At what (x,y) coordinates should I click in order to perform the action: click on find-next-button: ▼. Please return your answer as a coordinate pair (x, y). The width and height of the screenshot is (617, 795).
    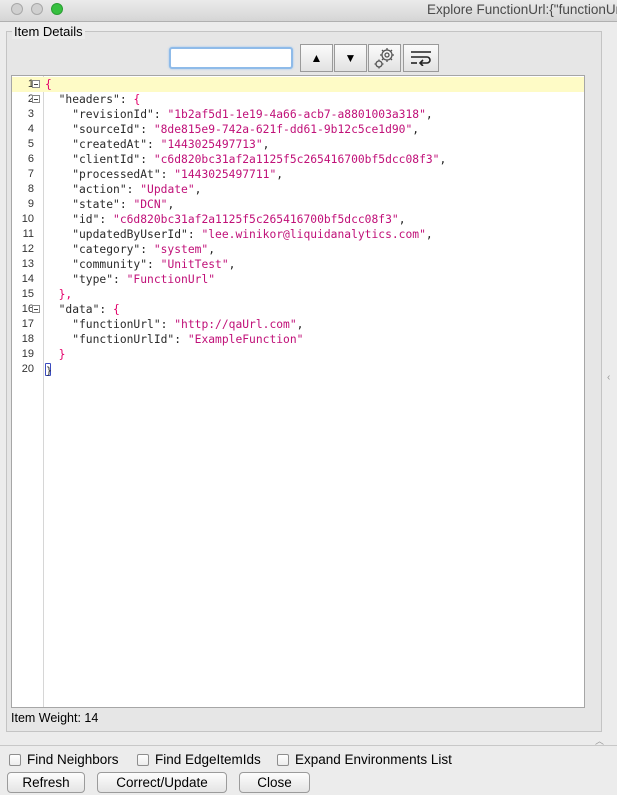
    Looking at the image, I should click on (350, 58).